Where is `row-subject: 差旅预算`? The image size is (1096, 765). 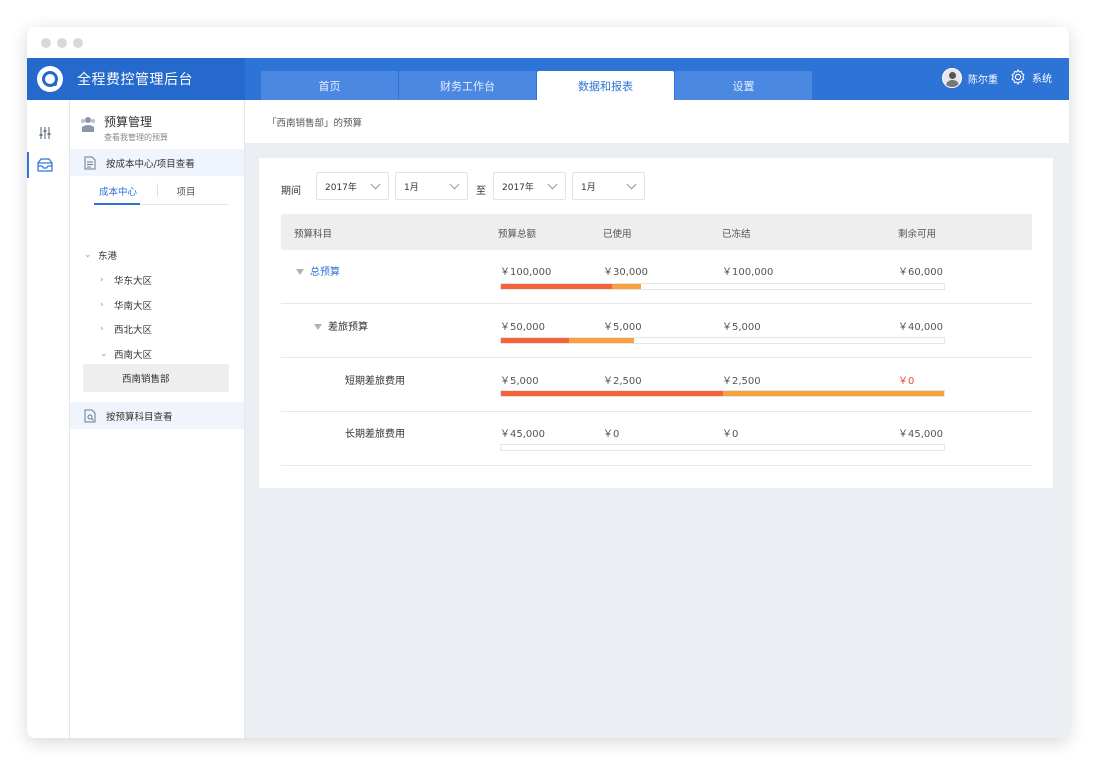 row-subject: 差旅预算 is located at coordinates (341, 325).